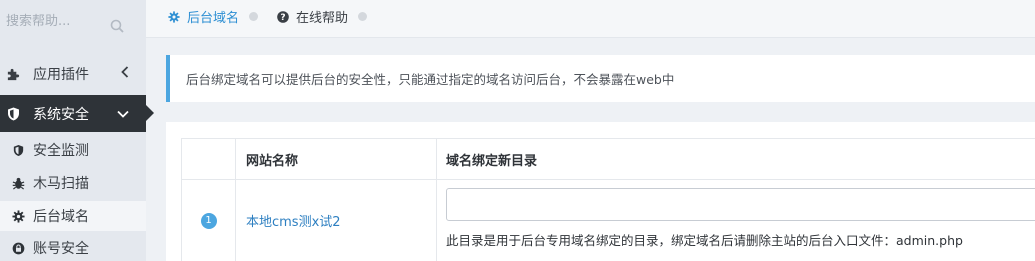 The width and height of the screenshot is (1035, 261). What do you see at coordinates (73, 23) in the screenshot?
I see `sidebar-search` at bounding box center [73, 23].